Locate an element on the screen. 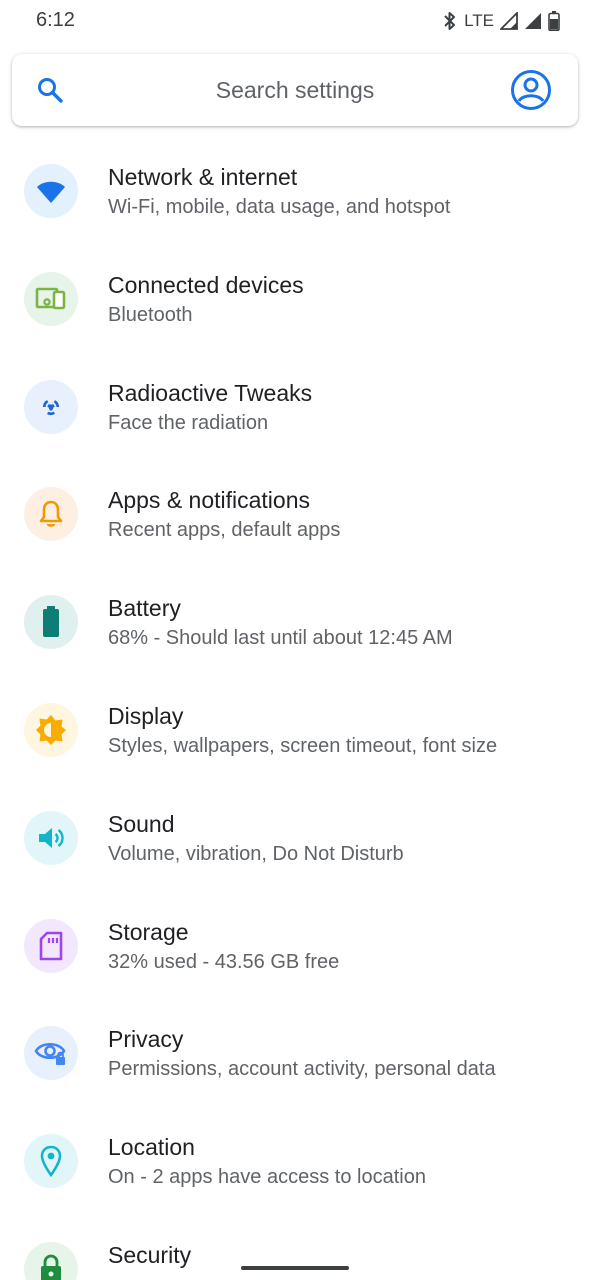 The image size is (590, 1280). item-summary: Recent apps, default apps is located at coordinates (224, 530).